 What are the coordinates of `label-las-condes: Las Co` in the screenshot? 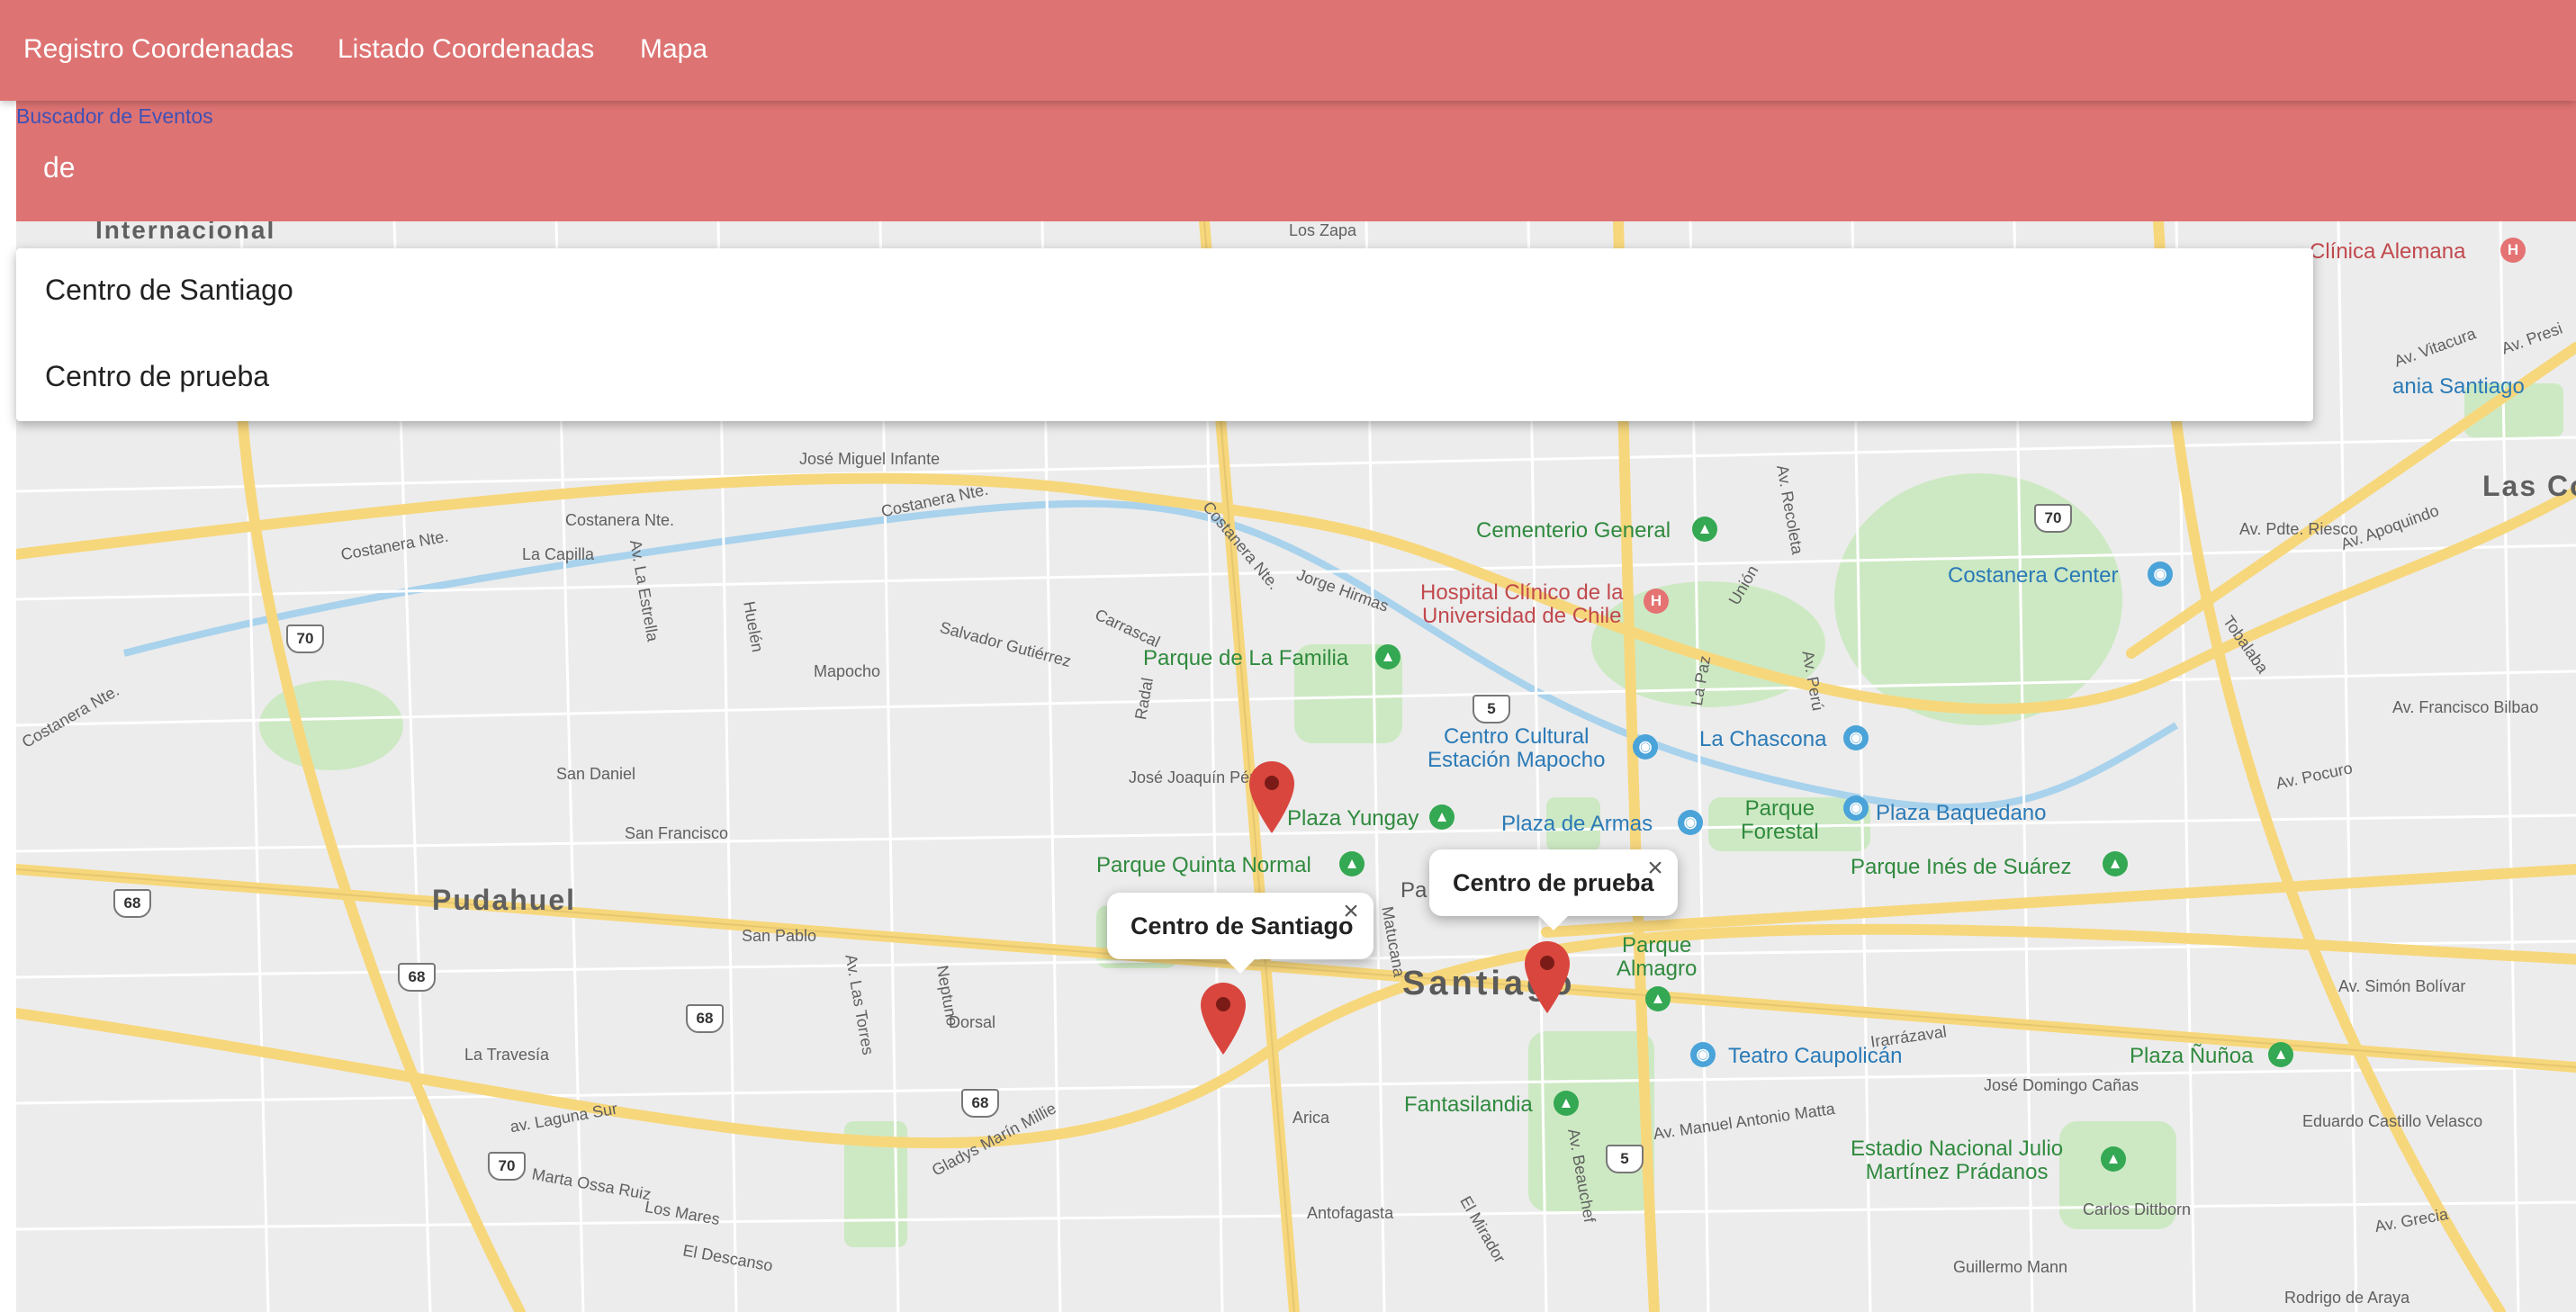 It's located at (2529, 486).